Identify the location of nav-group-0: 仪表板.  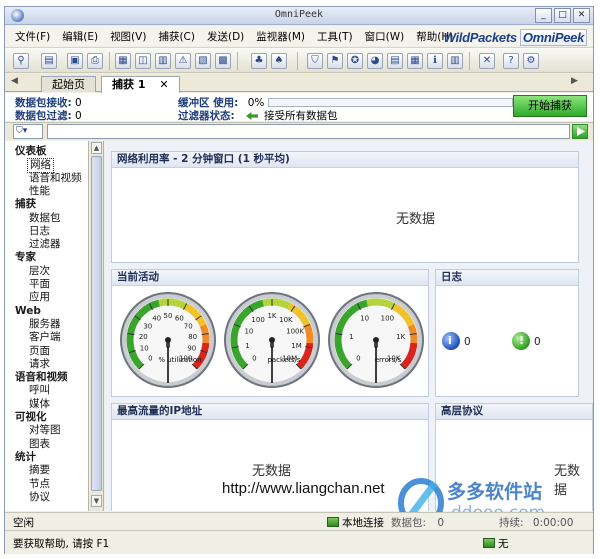
(31, 151).